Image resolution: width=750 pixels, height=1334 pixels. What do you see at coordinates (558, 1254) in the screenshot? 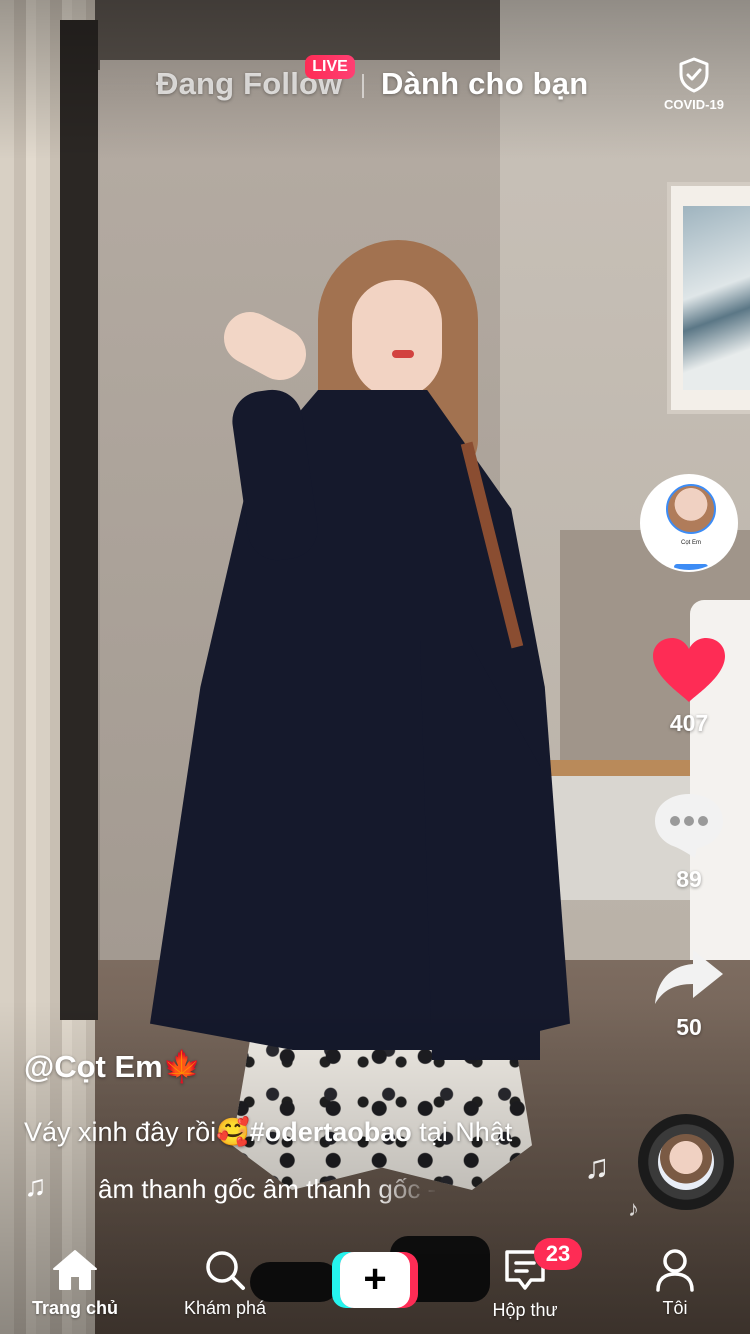
I see `inbox-badge: 23` at bounding box center [558, 1254].